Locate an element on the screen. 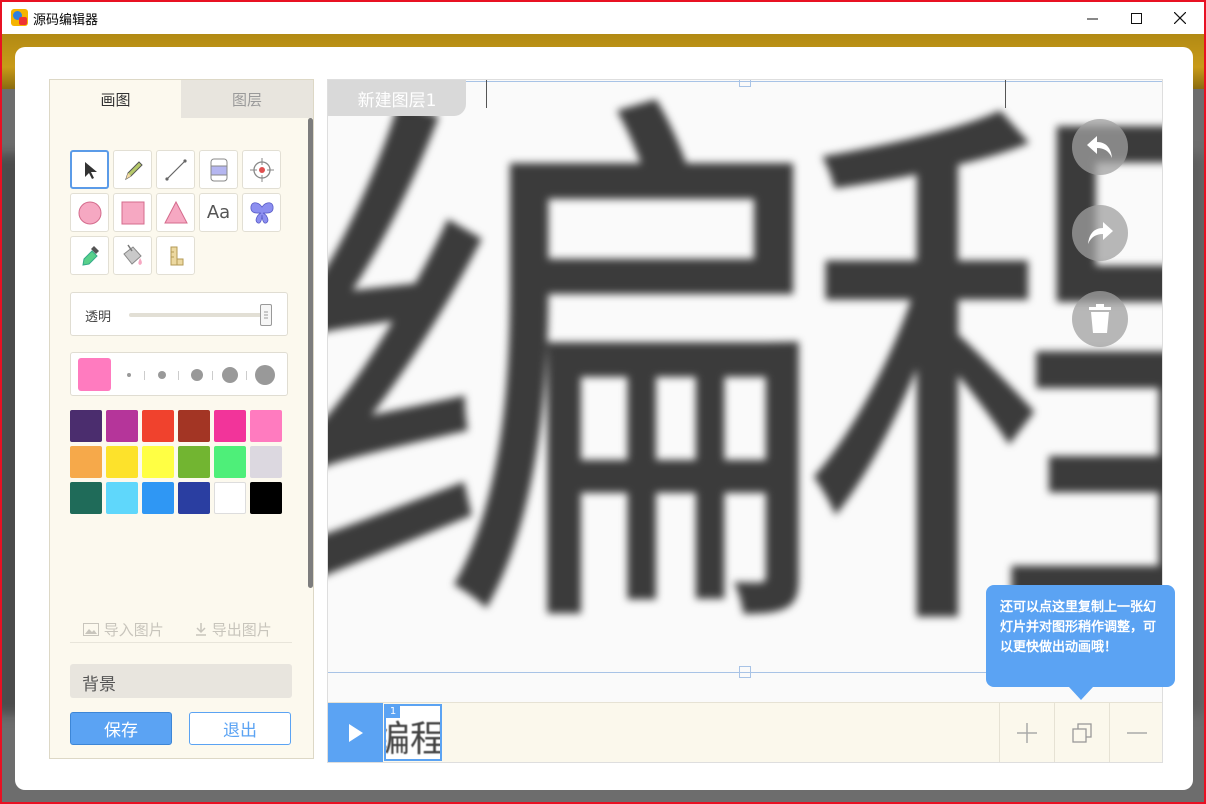 This screenshot has height=804, width=1206. add-frame-button is located at coordinates (1026, 732).